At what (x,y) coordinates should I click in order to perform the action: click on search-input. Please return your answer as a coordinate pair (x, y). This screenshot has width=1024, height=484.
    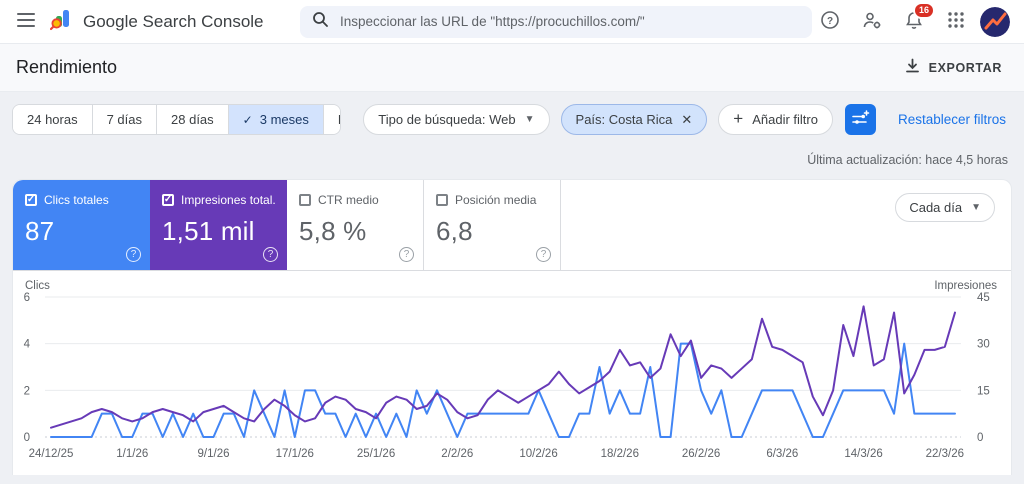
    Looking at the image, I should click on (569, 21).